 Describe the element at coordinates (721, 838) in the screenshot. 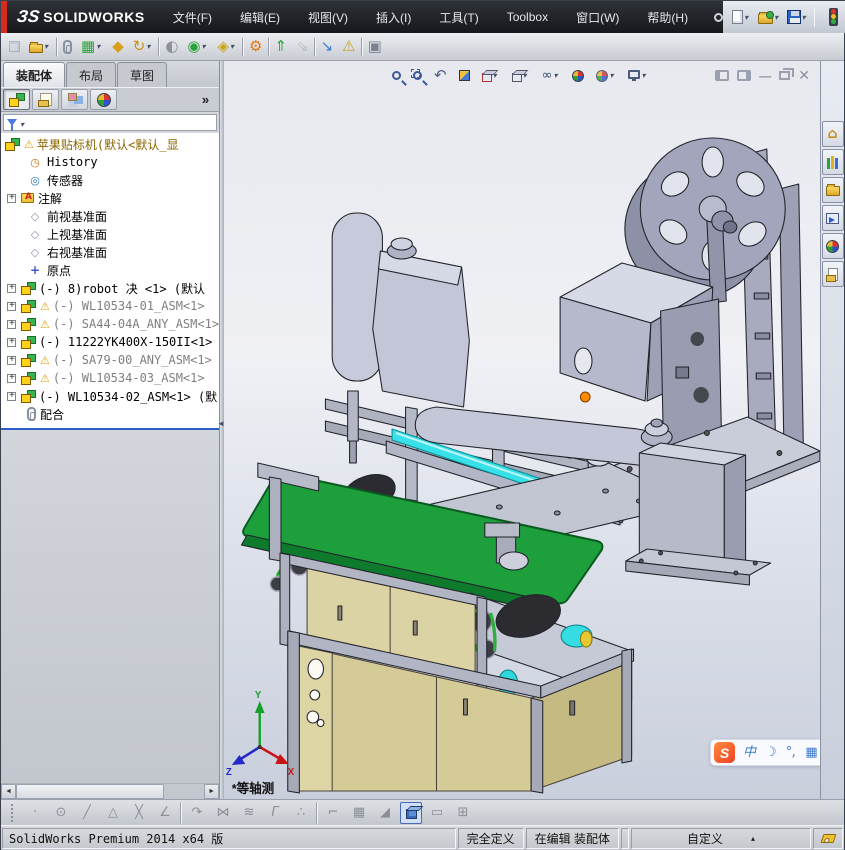

I see `status-custom-dropdown: 自定义` at that location.